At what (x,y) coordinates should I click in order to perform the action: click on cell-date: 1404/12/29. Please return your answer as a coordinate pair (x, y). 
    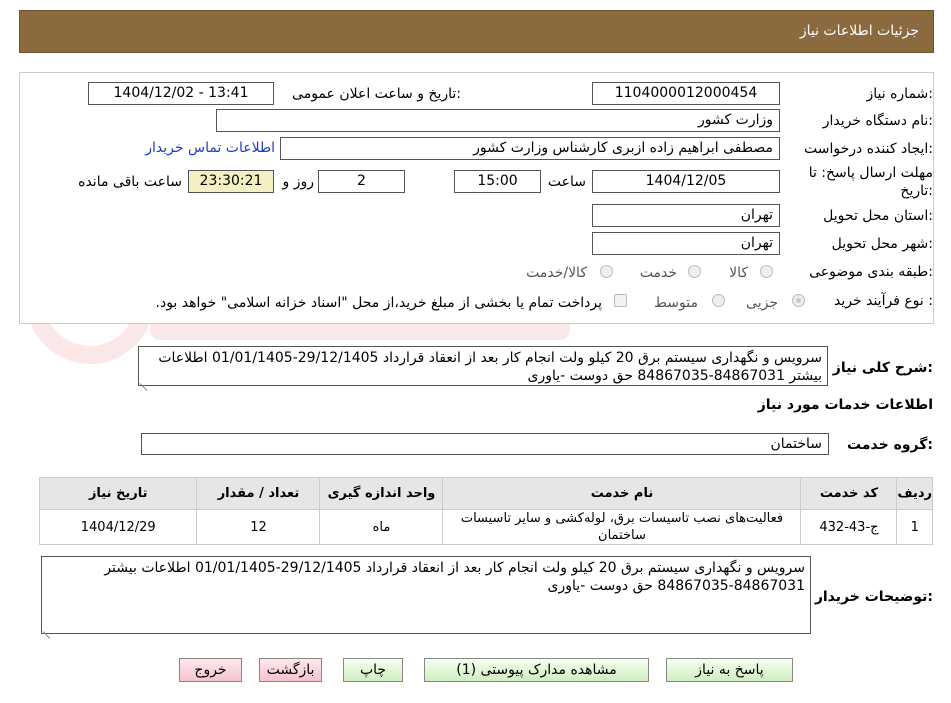
    Looking at the image, I should click on (118, 527).